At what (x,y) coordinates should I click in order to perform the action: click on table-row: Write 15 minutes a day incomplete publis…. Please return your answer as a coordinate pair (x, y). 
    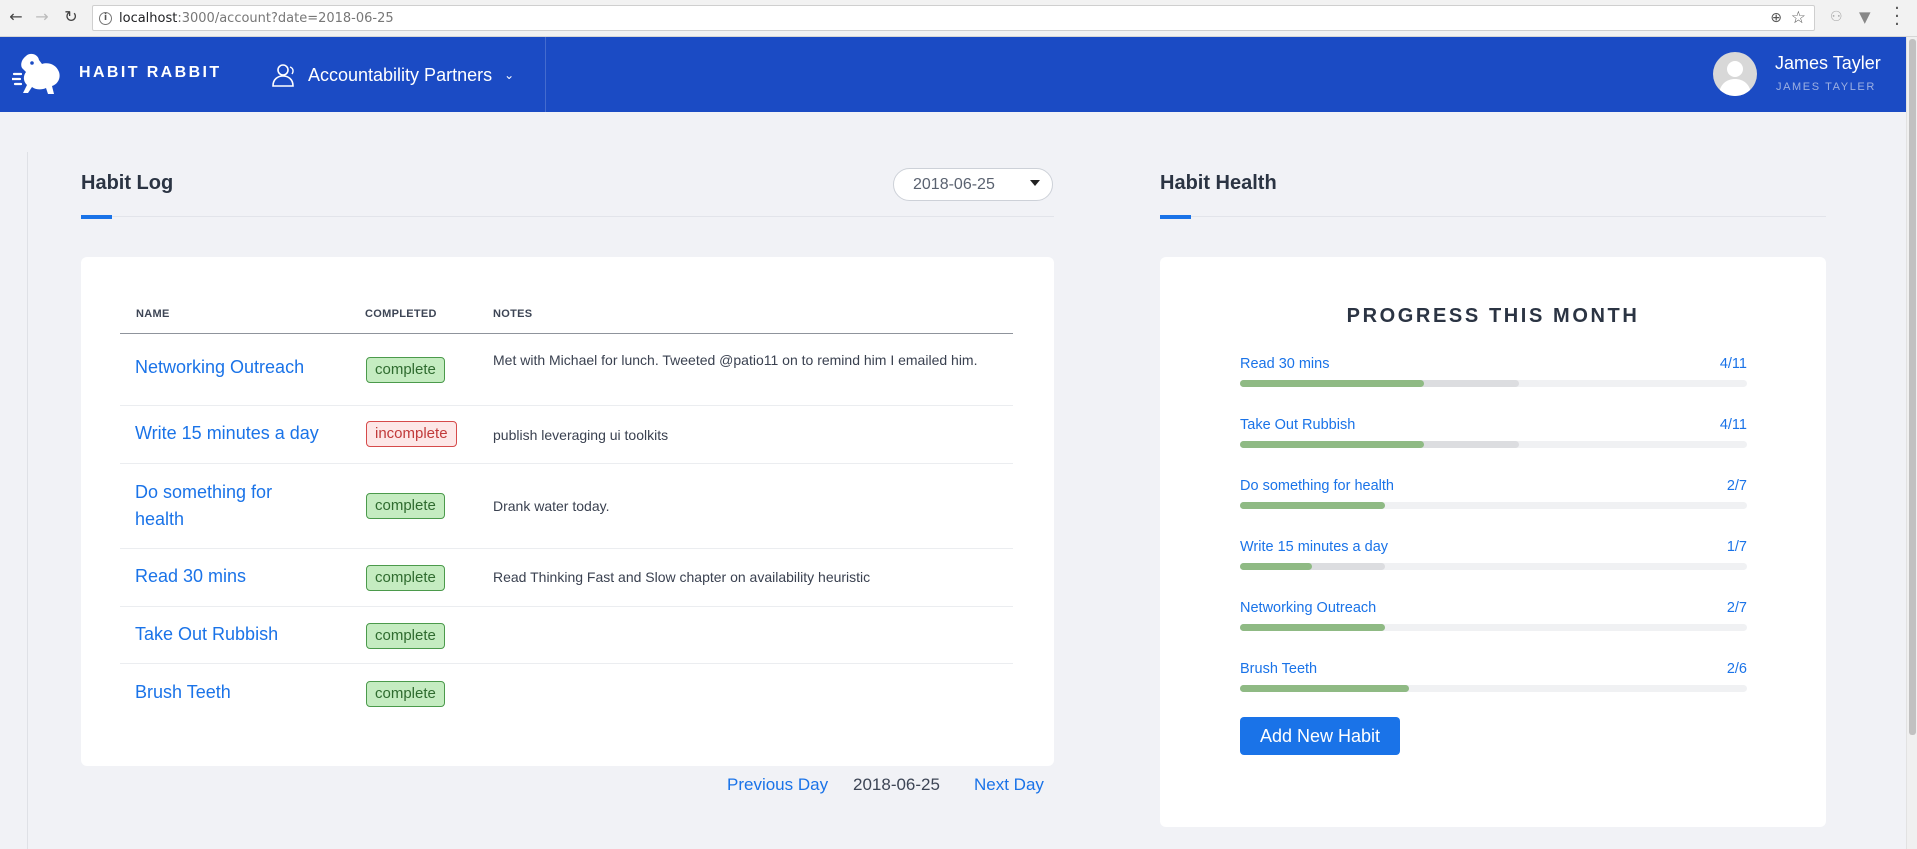
    Looking at the image, I should click on (566, 435).